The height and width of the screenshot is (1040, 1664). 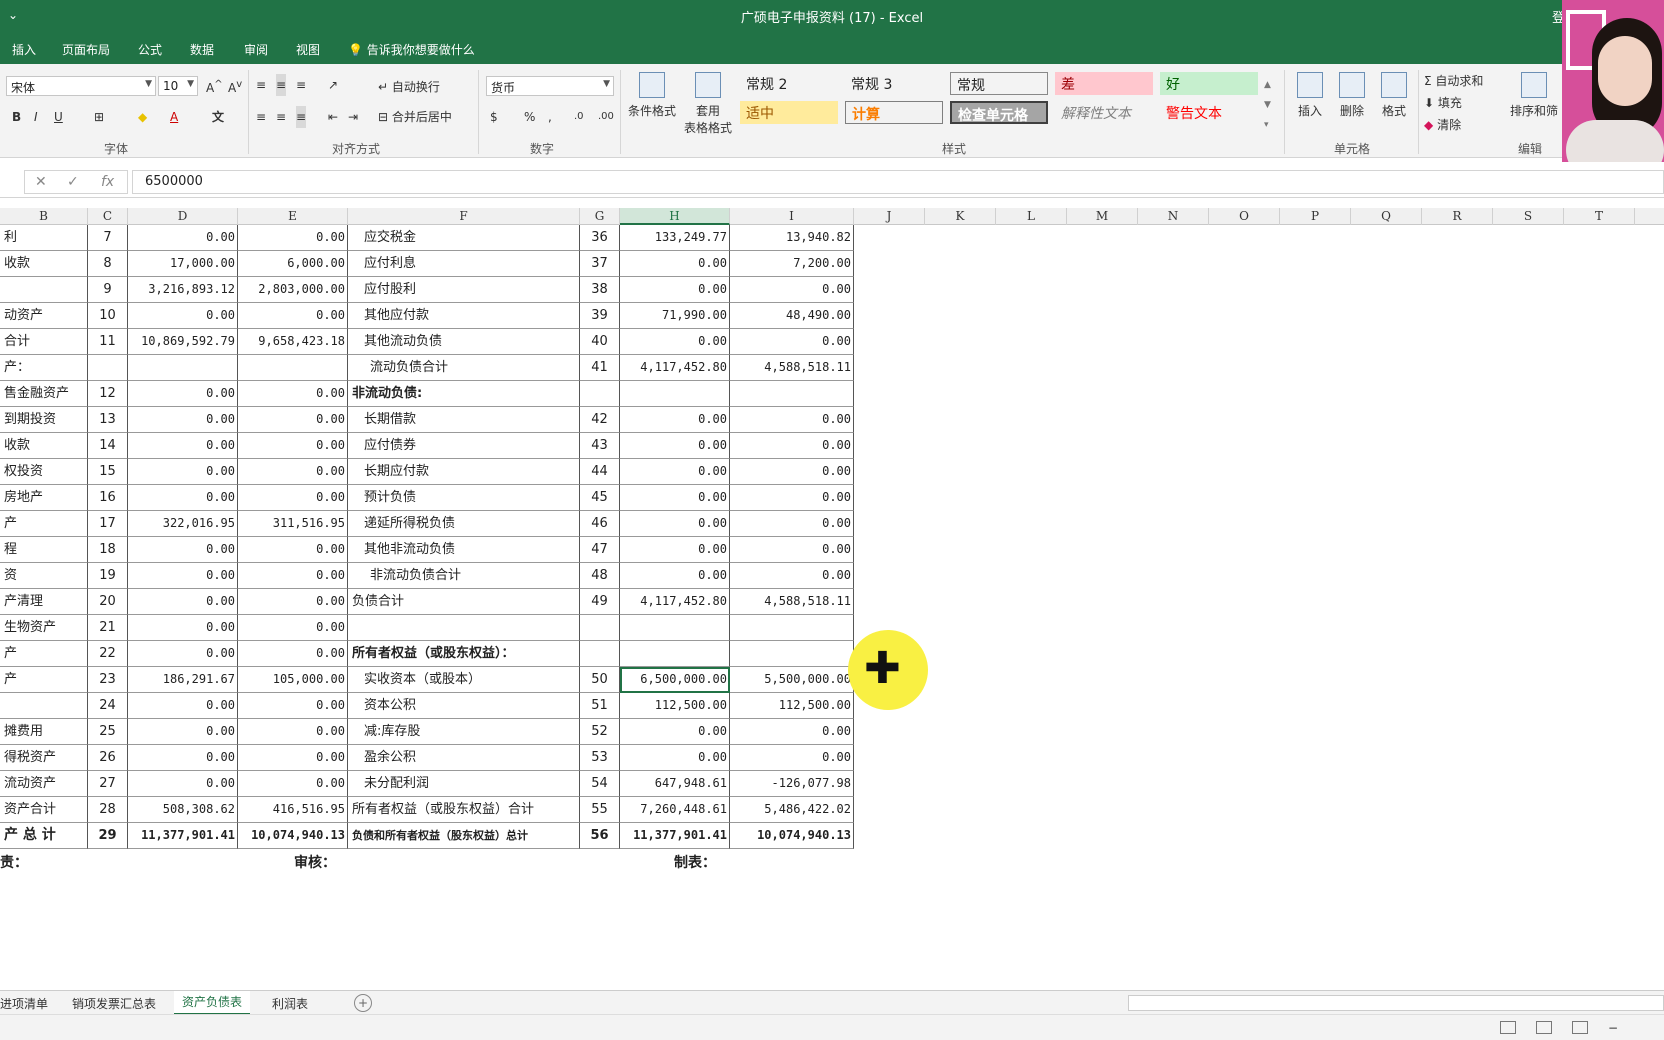 What do you see at coordinates (150, 49) in the screenshot?
I see `tab-formulas: 公式` at bounding box center [150, 49].